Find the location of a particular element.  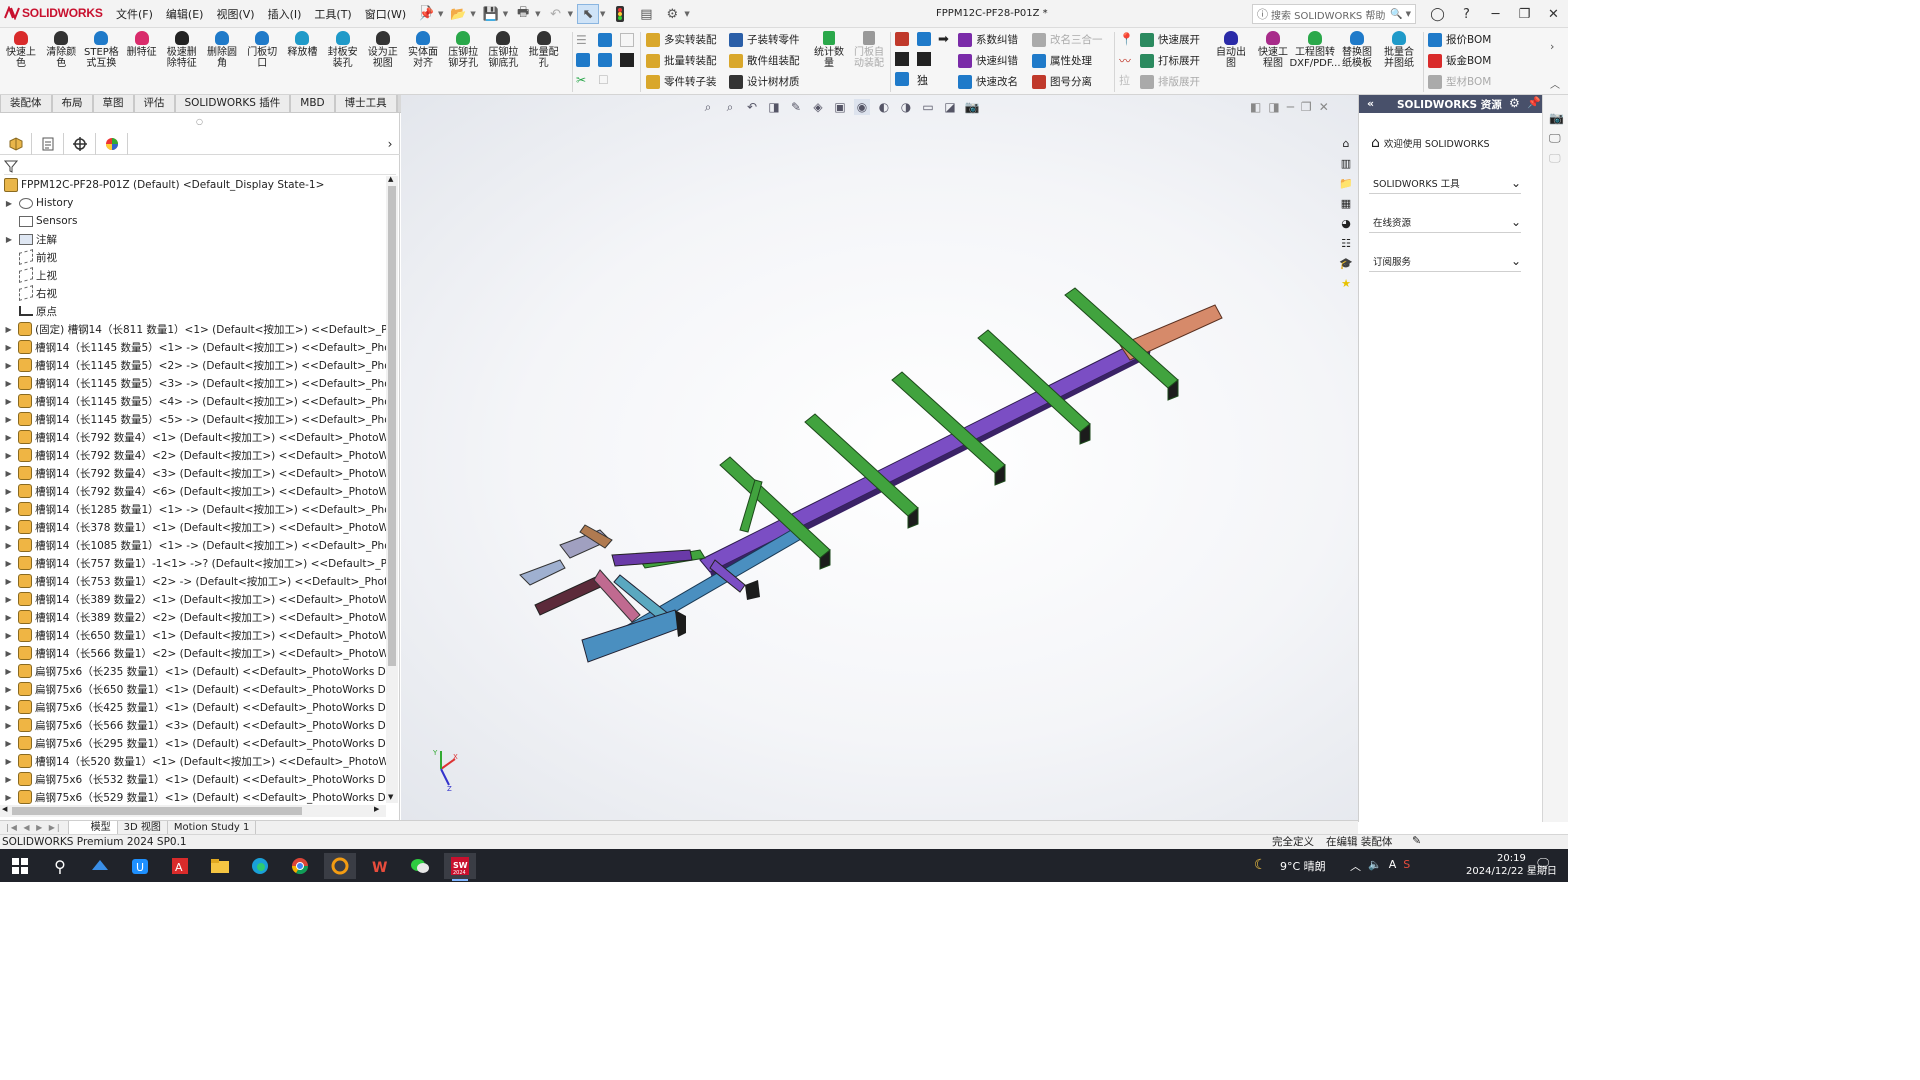

front-frame-cluster is located at coordinates (639, 593).